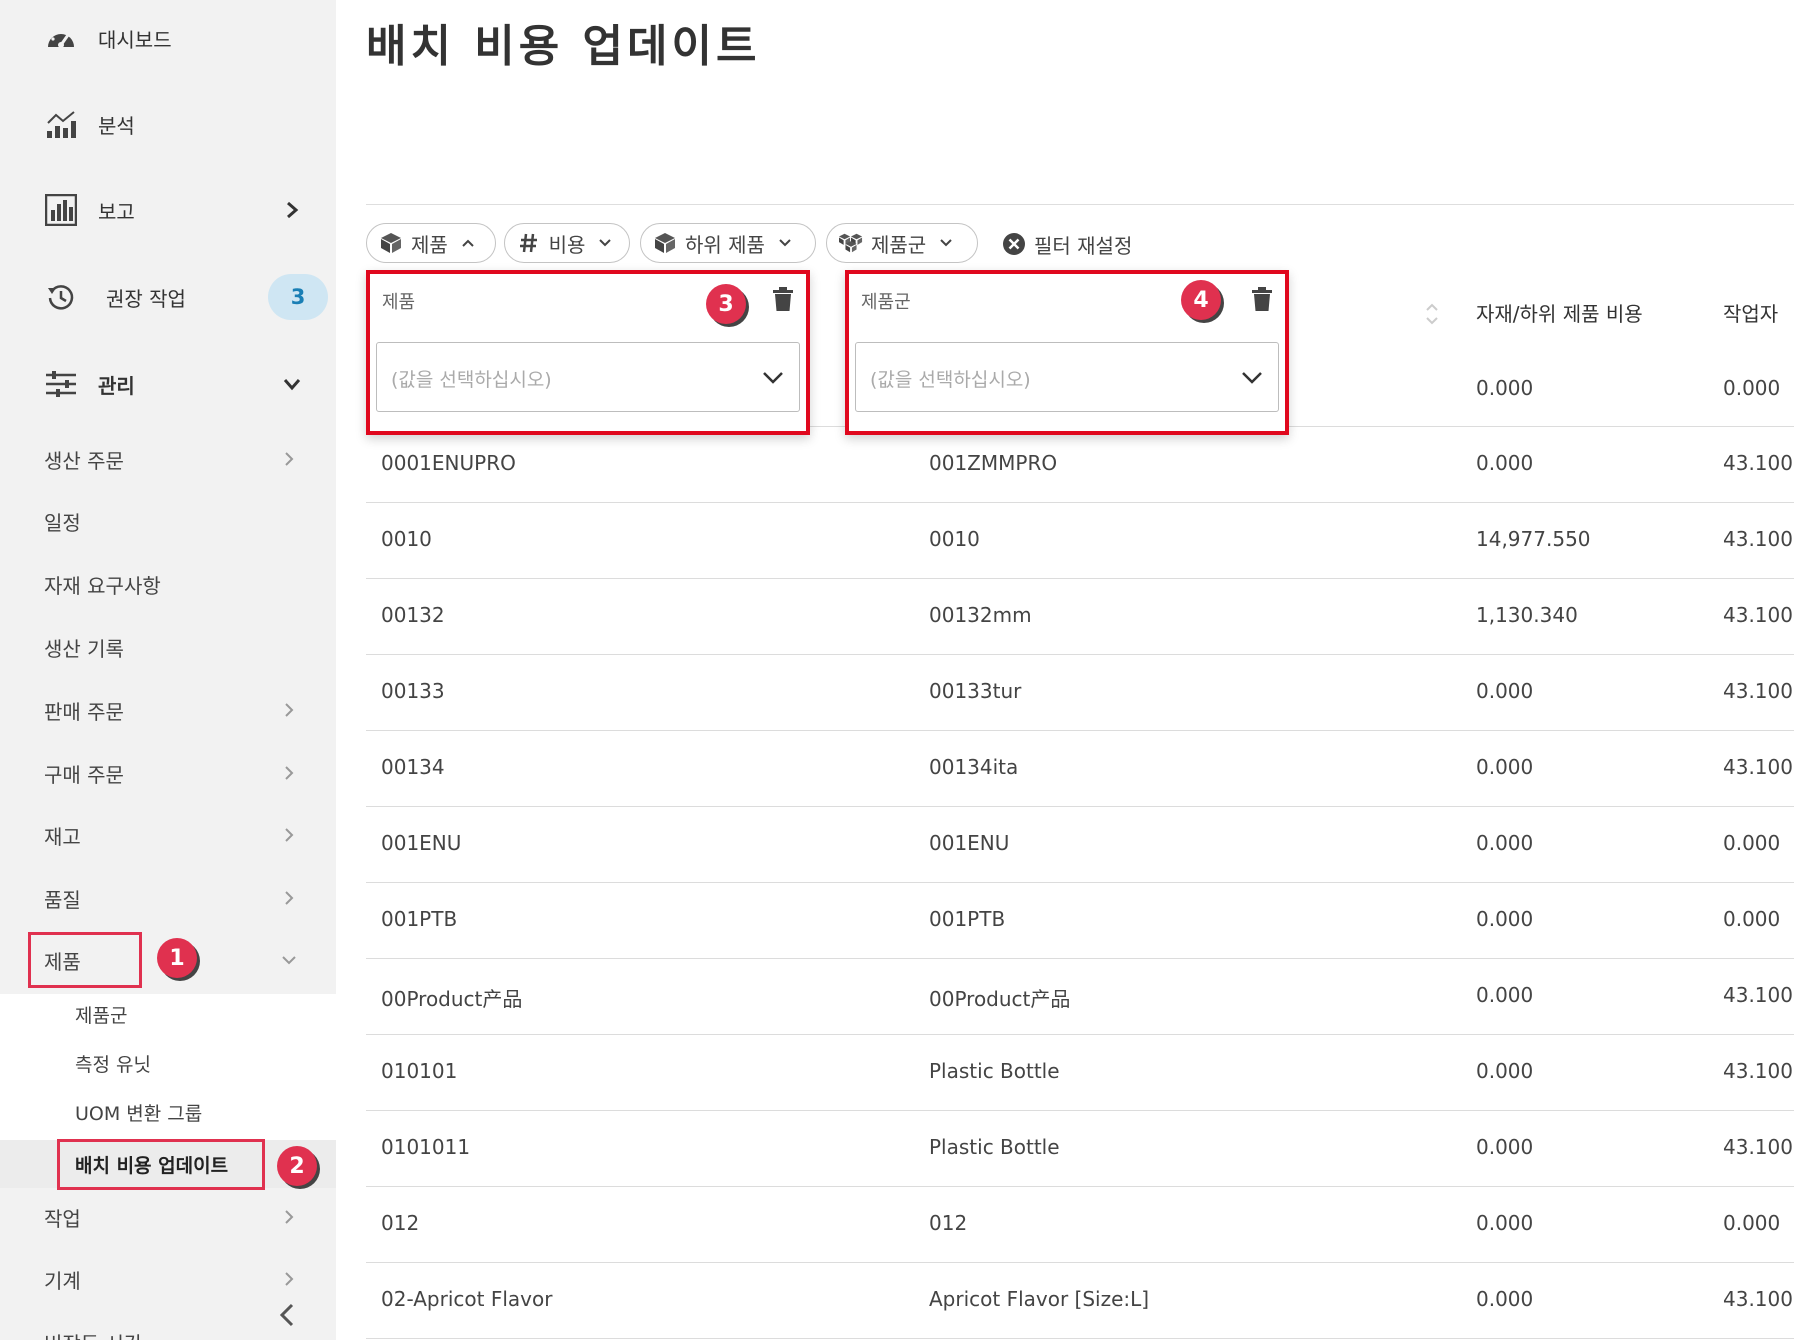 Image resolution: width=1794 pixels, height=1340 pixels. Describe the element at coordinates (1527, 615) in the screenshot. I see `cell-material-cost: 1,130.340` at that location.